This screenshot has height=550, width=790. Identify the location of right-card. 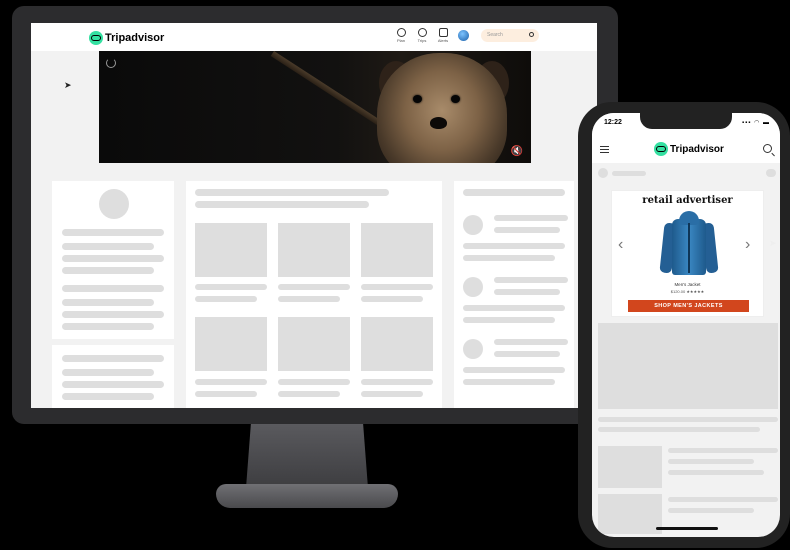
(514, 294).